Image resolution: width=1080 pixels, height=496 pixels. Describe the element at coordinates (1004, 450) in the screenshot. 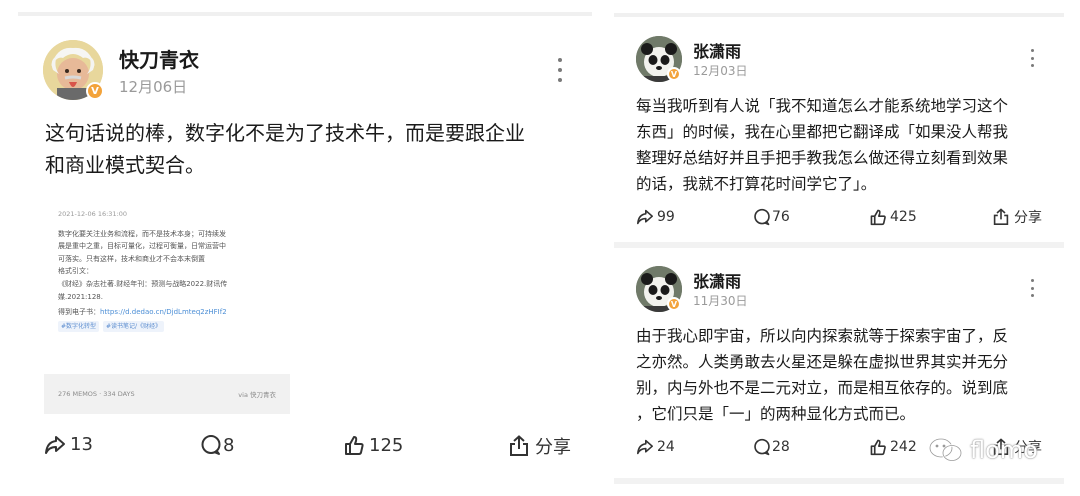

I see `watermark-text: flomo` at that location.